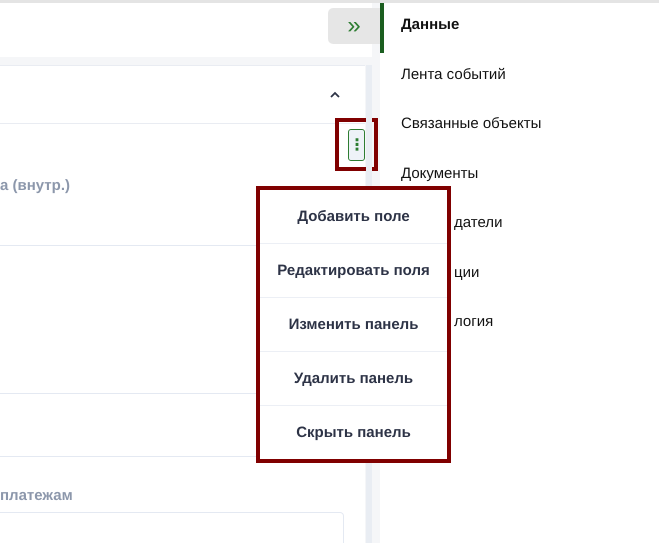 The image size is (659, 543). What do you see at coordinates (353, 217) in the screenshot?
I see `menu-item: Добавить поле` at bounding box center [353, 217].